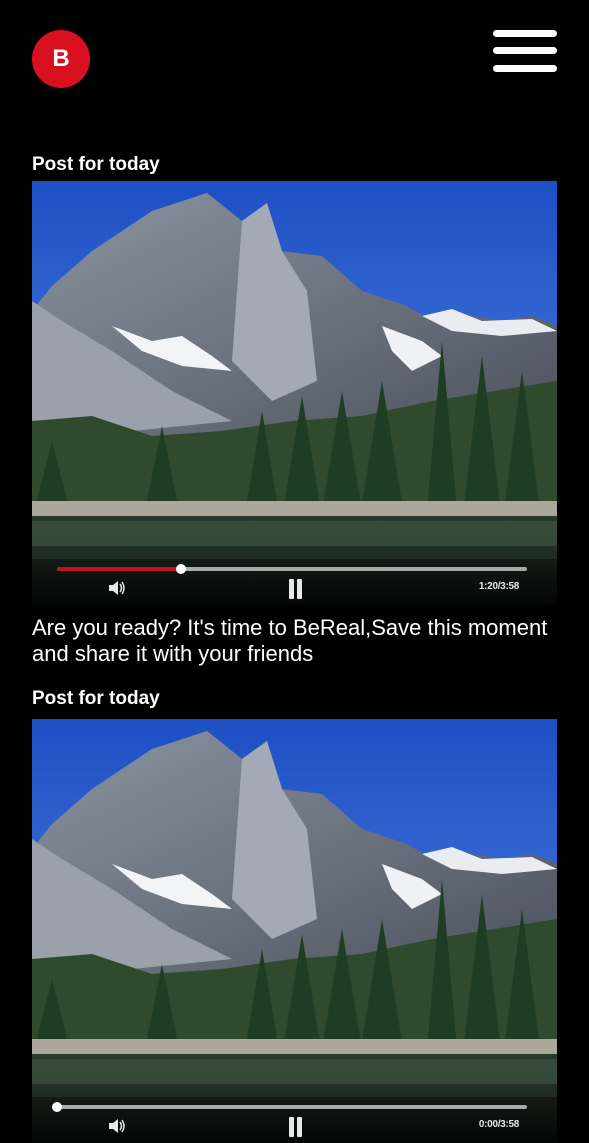 Image resolution: width=589 pixels, height=1143 pixels. What do you see at coordinates (525, 52) in the screenshot?
I see `hamburger-menu-icon` at bounding box center [525, 52].